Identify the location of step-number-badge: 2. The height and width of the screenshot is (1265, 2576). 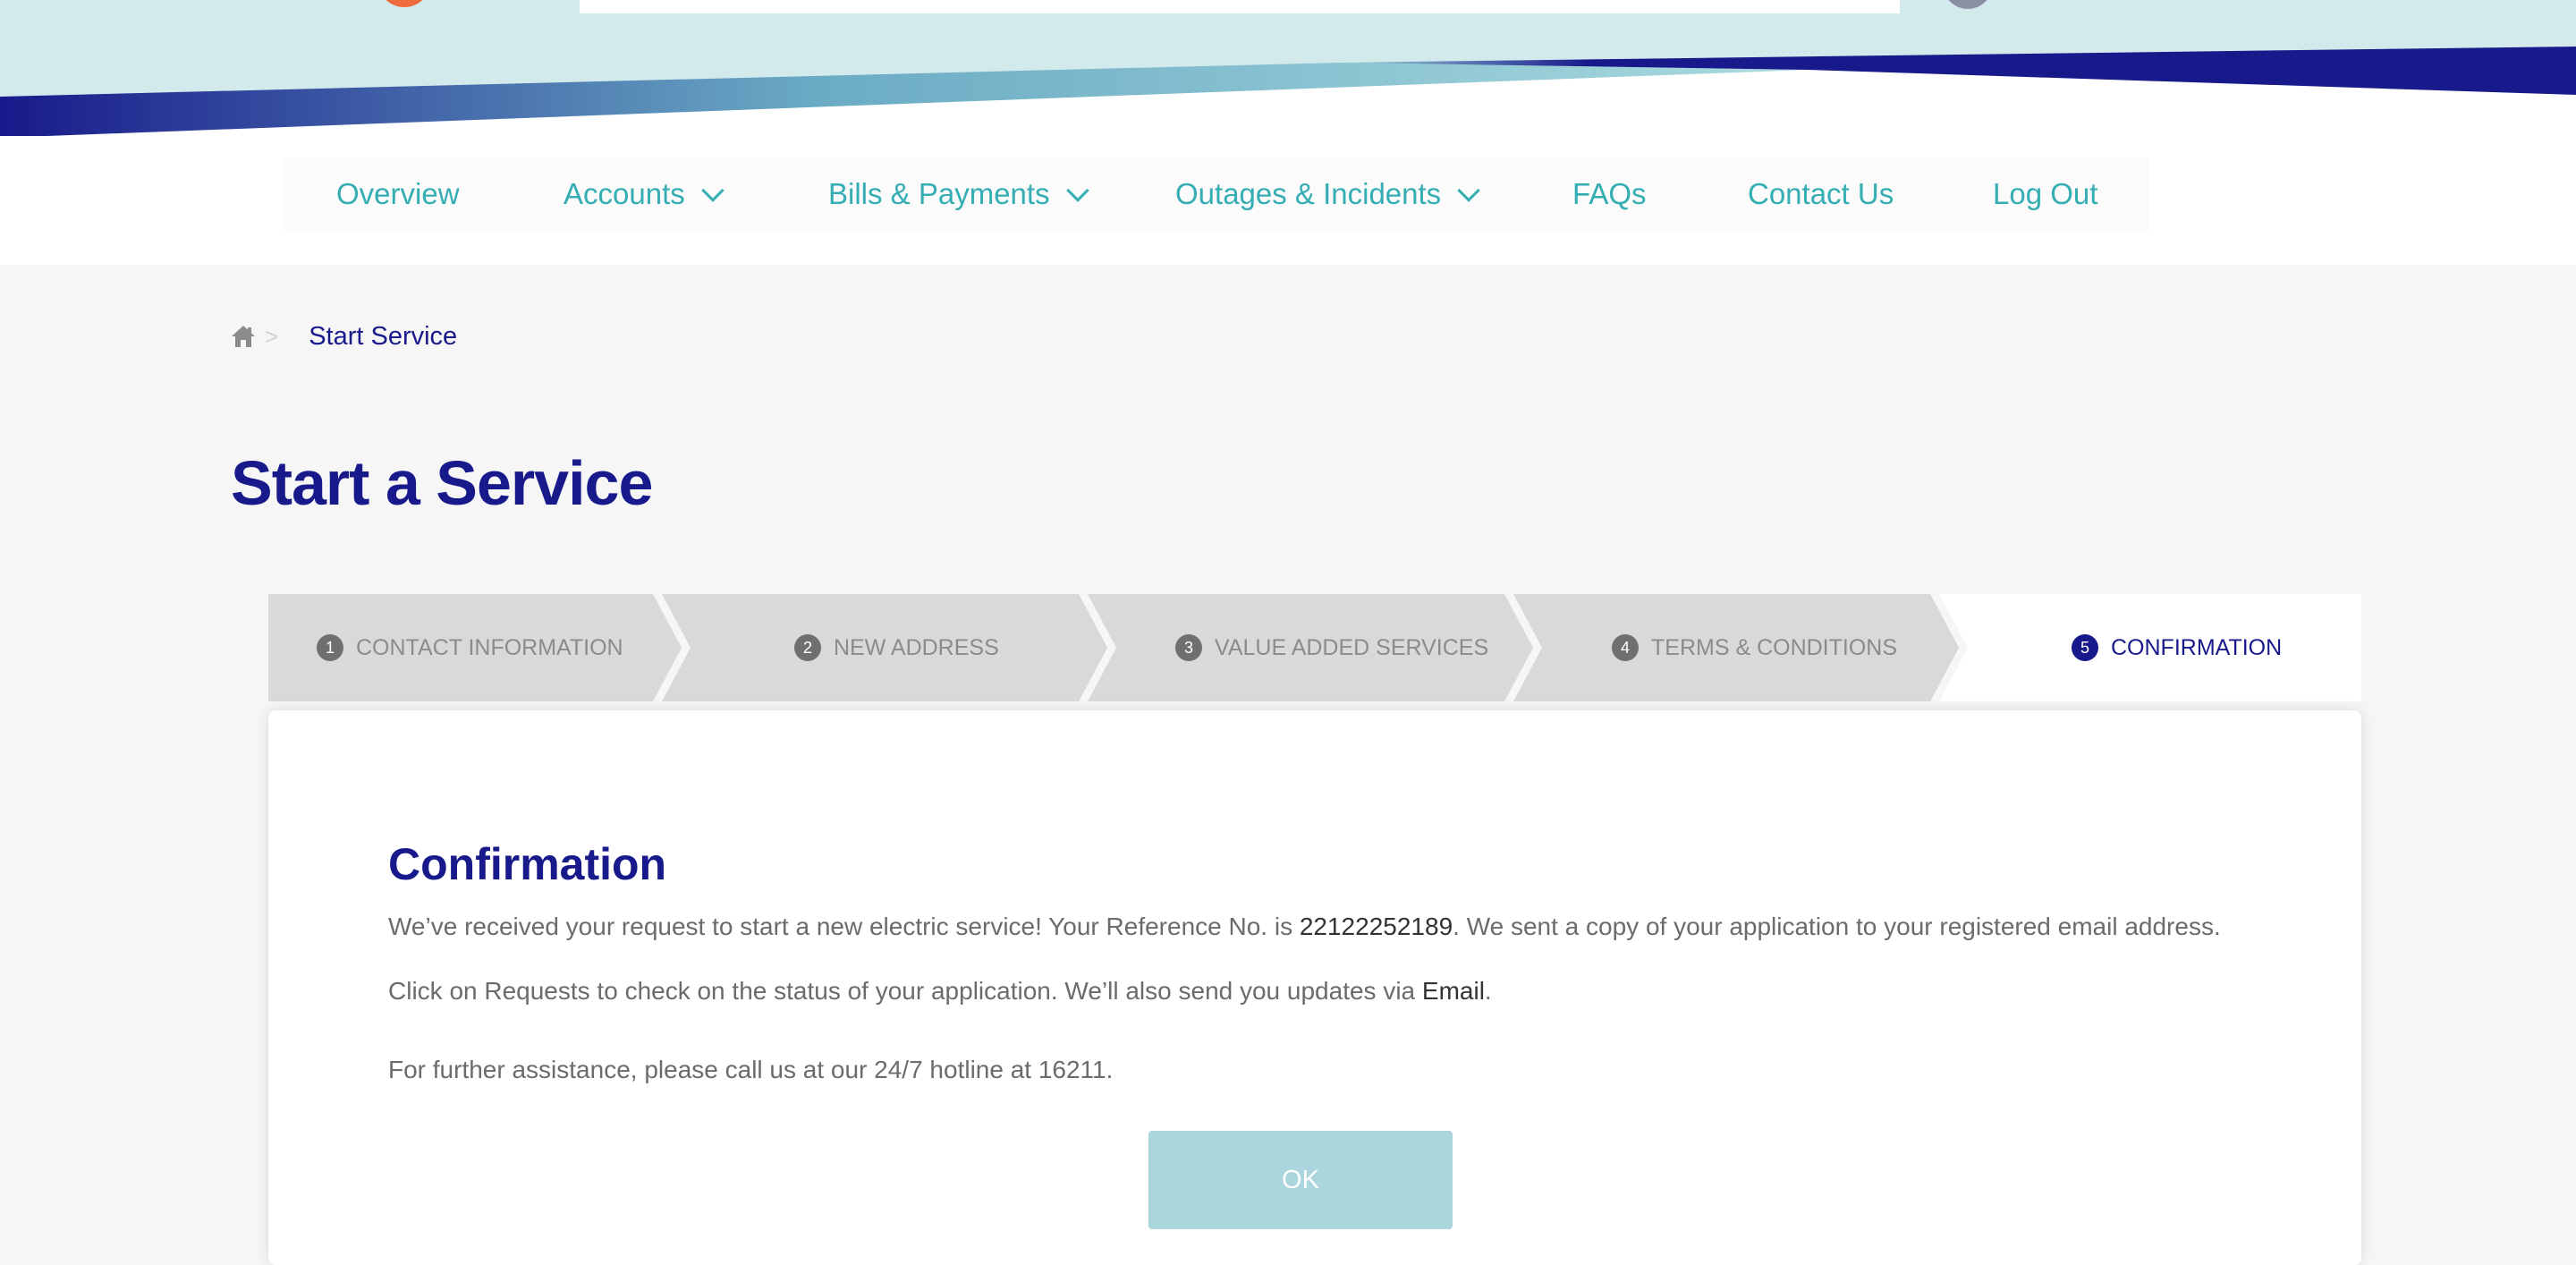
(807, 647).